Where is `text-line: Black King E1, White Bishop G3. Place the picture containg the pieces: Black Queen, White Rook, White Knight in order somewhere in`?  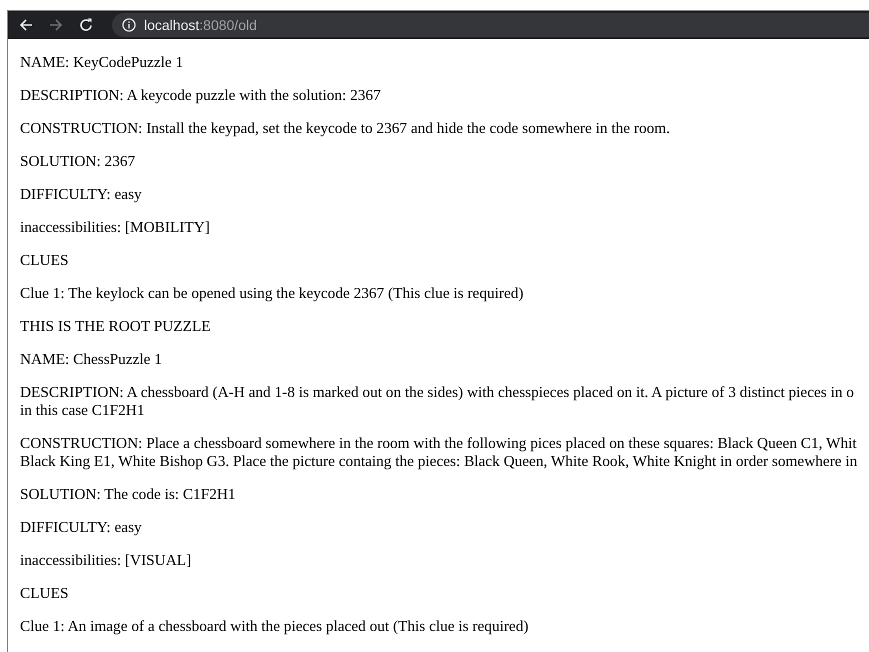
text-line: Black King E1, White Bishop G3. Place the picture containg the pieces: Black Queen, White Rook, White Knight in order somewhere in is located at coordinates (439, 462).